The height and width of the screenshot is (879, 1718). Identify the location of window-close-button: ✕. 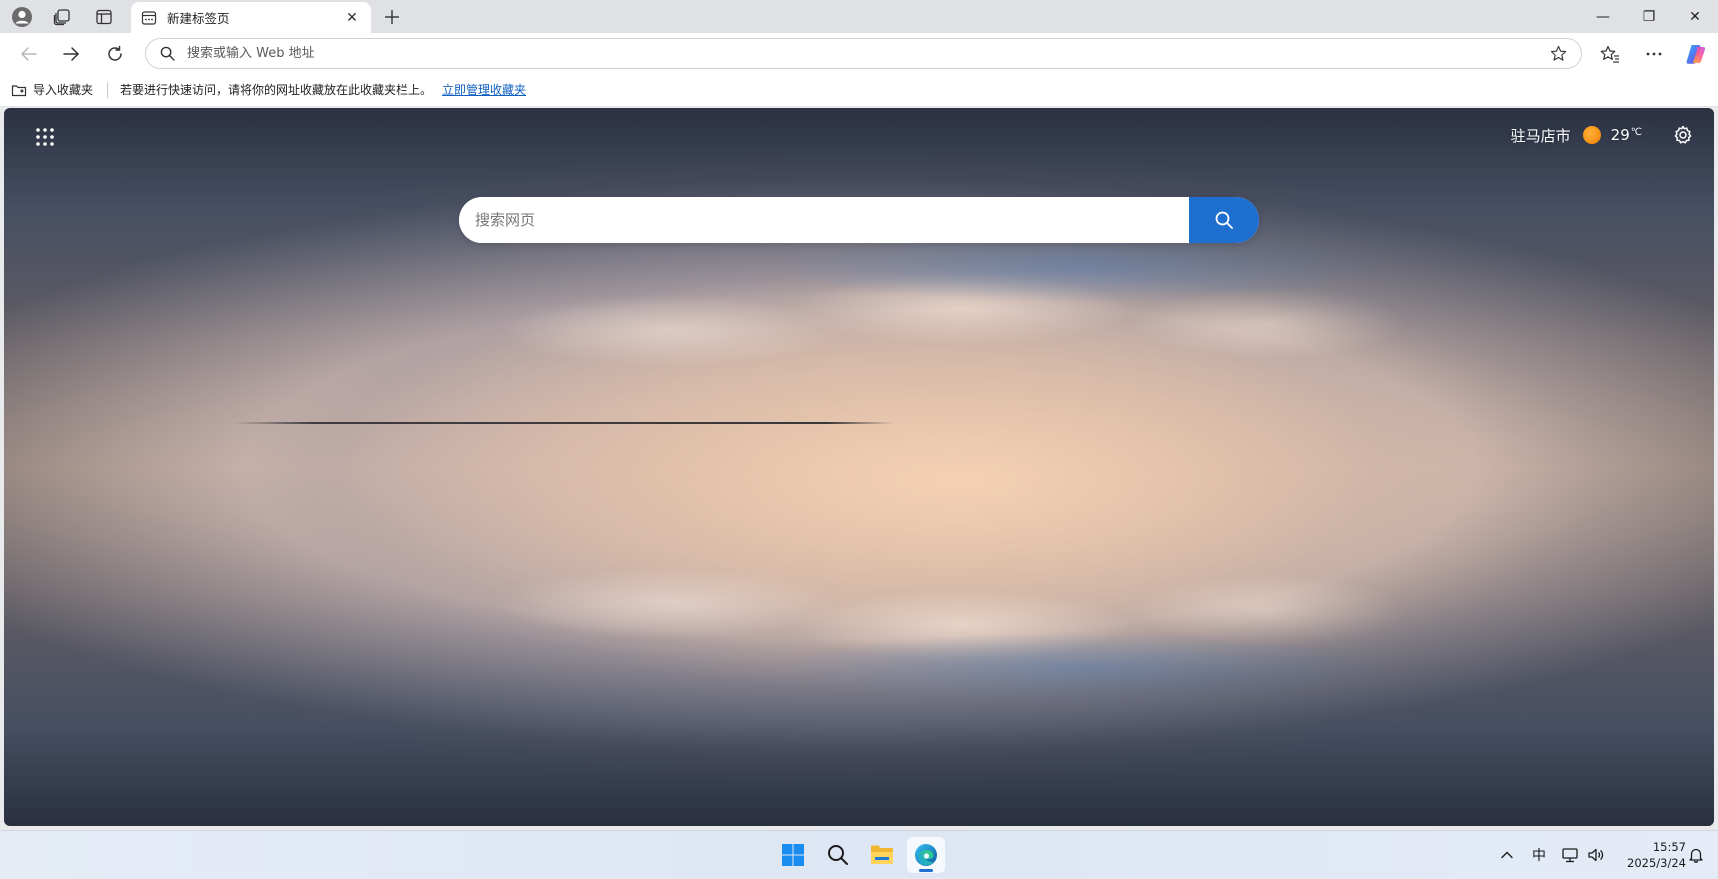
(1695, 16).